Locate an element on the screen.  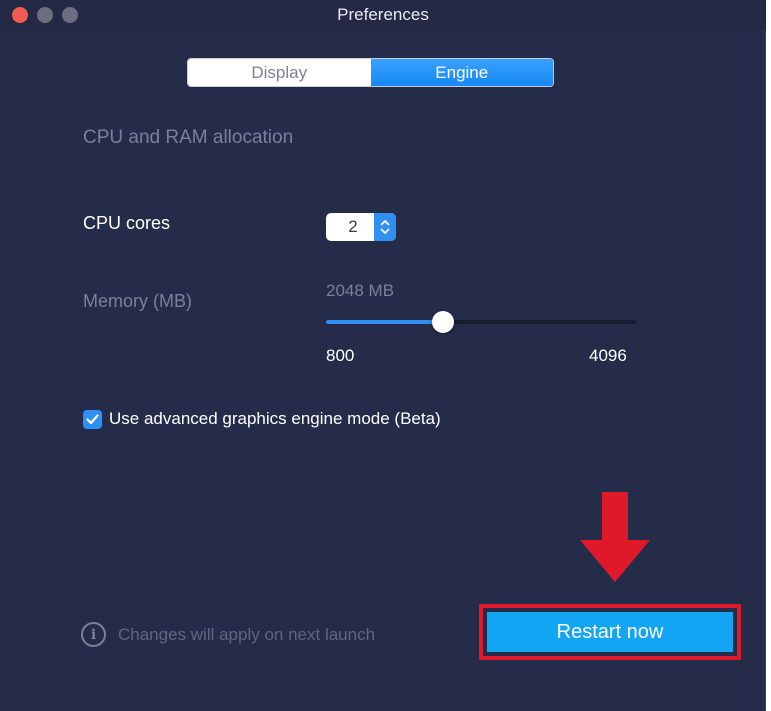
memory-current-value: 2048 MB is located at coordinates (360, 290).